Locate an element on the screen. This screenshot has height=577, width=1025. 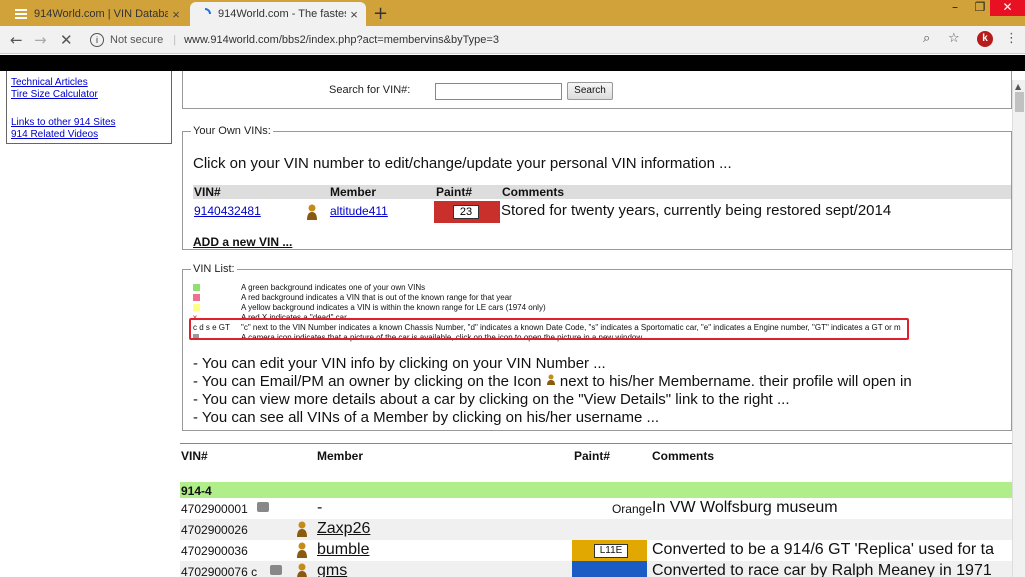
own-vins-header: VIN# Member Paint# Comments is located at coordinates (602, 192).